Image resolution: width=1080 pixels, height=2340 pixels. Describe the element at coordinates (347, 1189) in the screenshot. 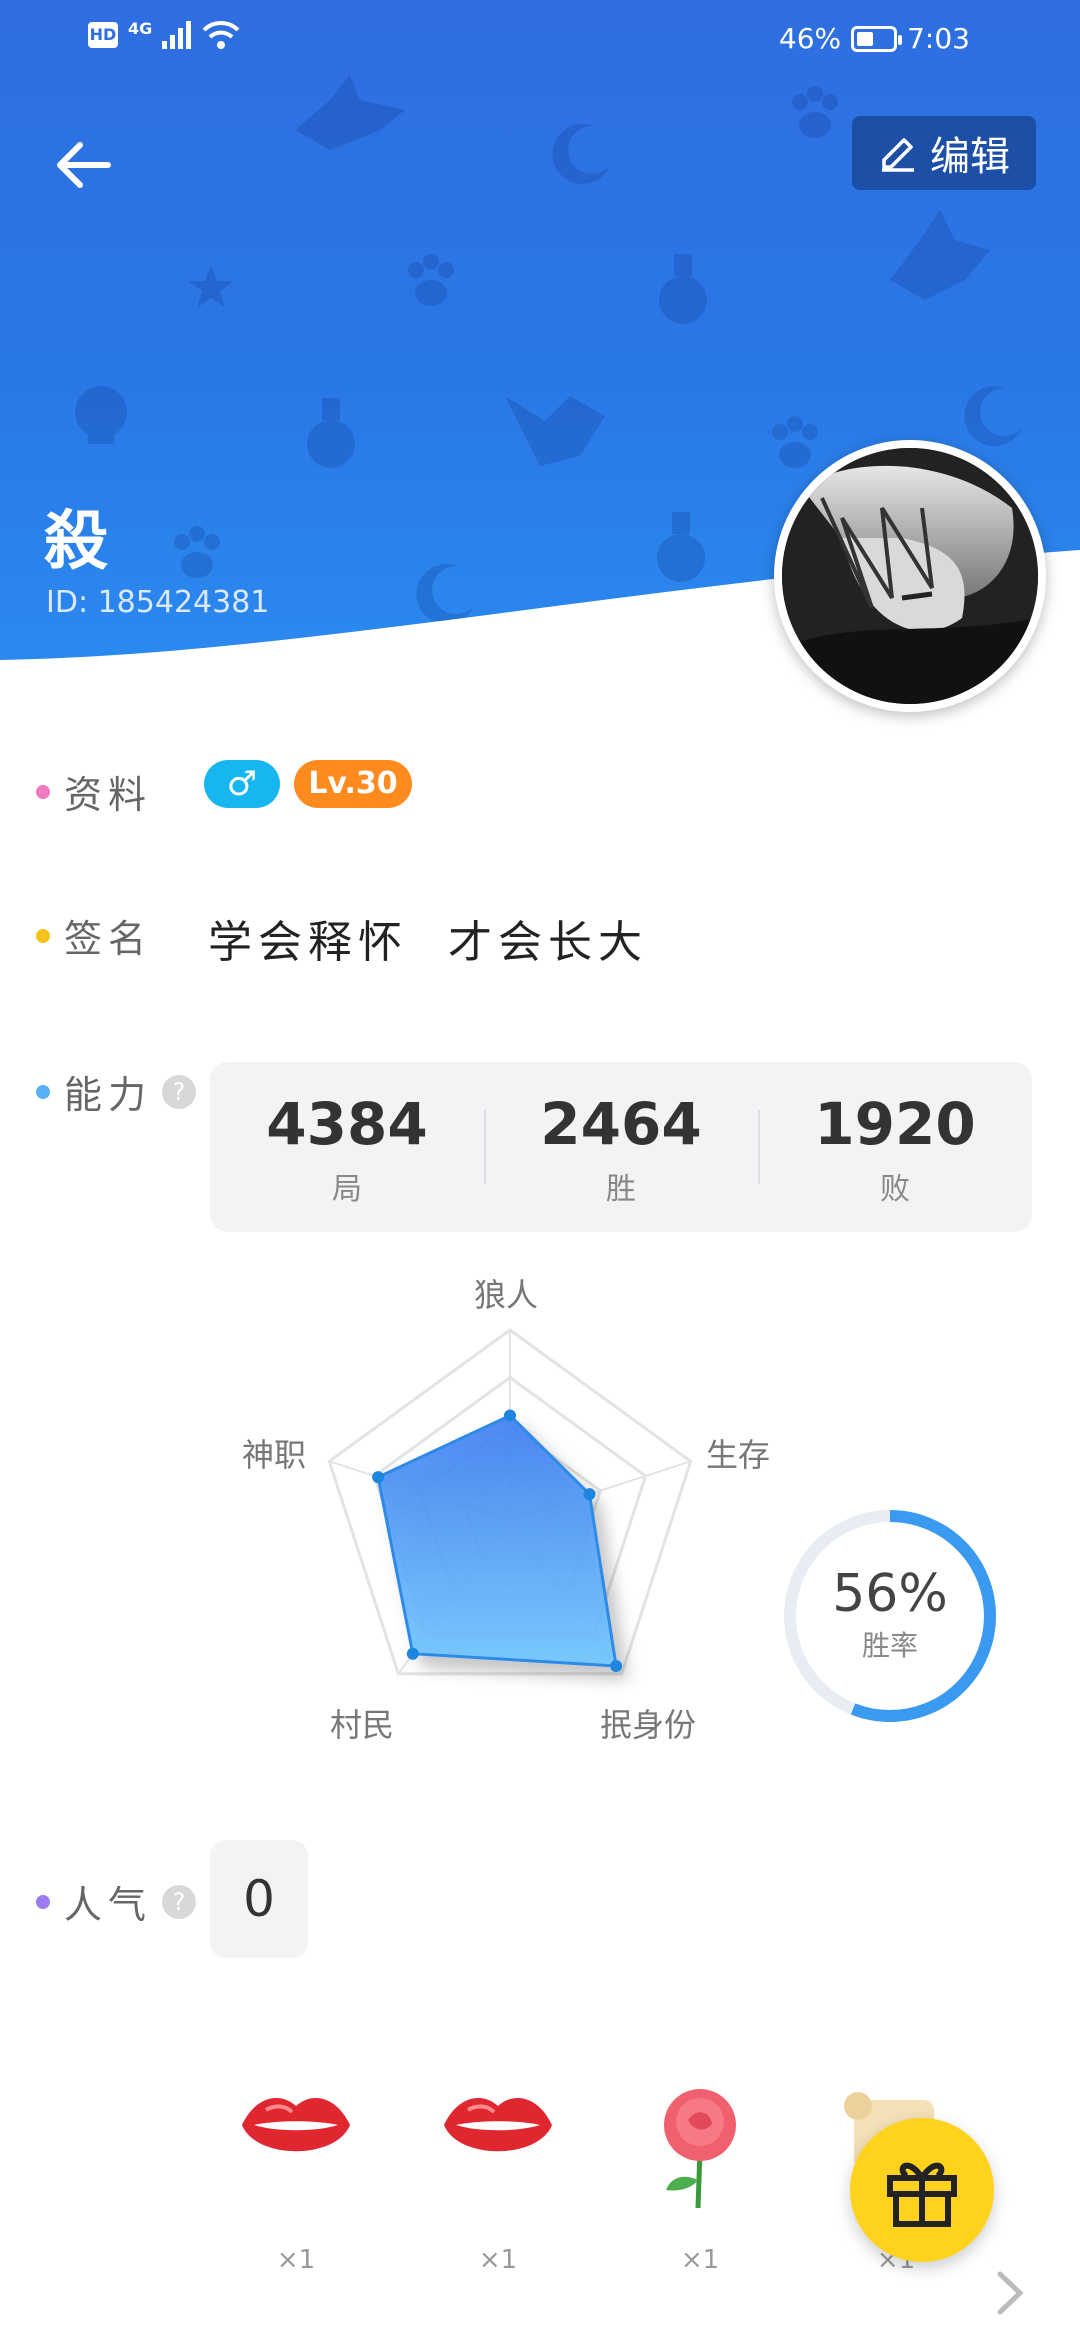

I see `stat-label: 局` at that location.